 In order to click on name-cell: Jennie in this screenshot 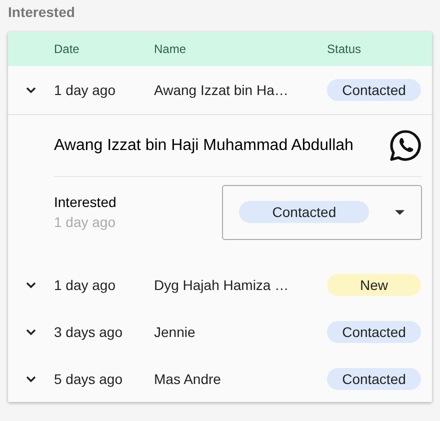, I will do `click(175, 332)`.